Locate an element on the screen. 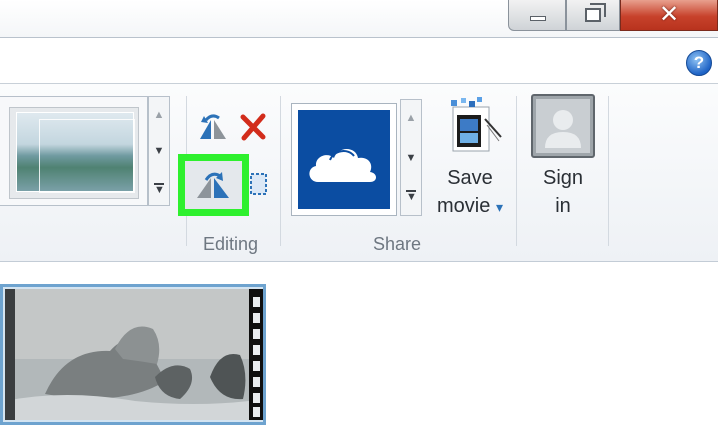  remove-icon is located at coordinates (253, 127).